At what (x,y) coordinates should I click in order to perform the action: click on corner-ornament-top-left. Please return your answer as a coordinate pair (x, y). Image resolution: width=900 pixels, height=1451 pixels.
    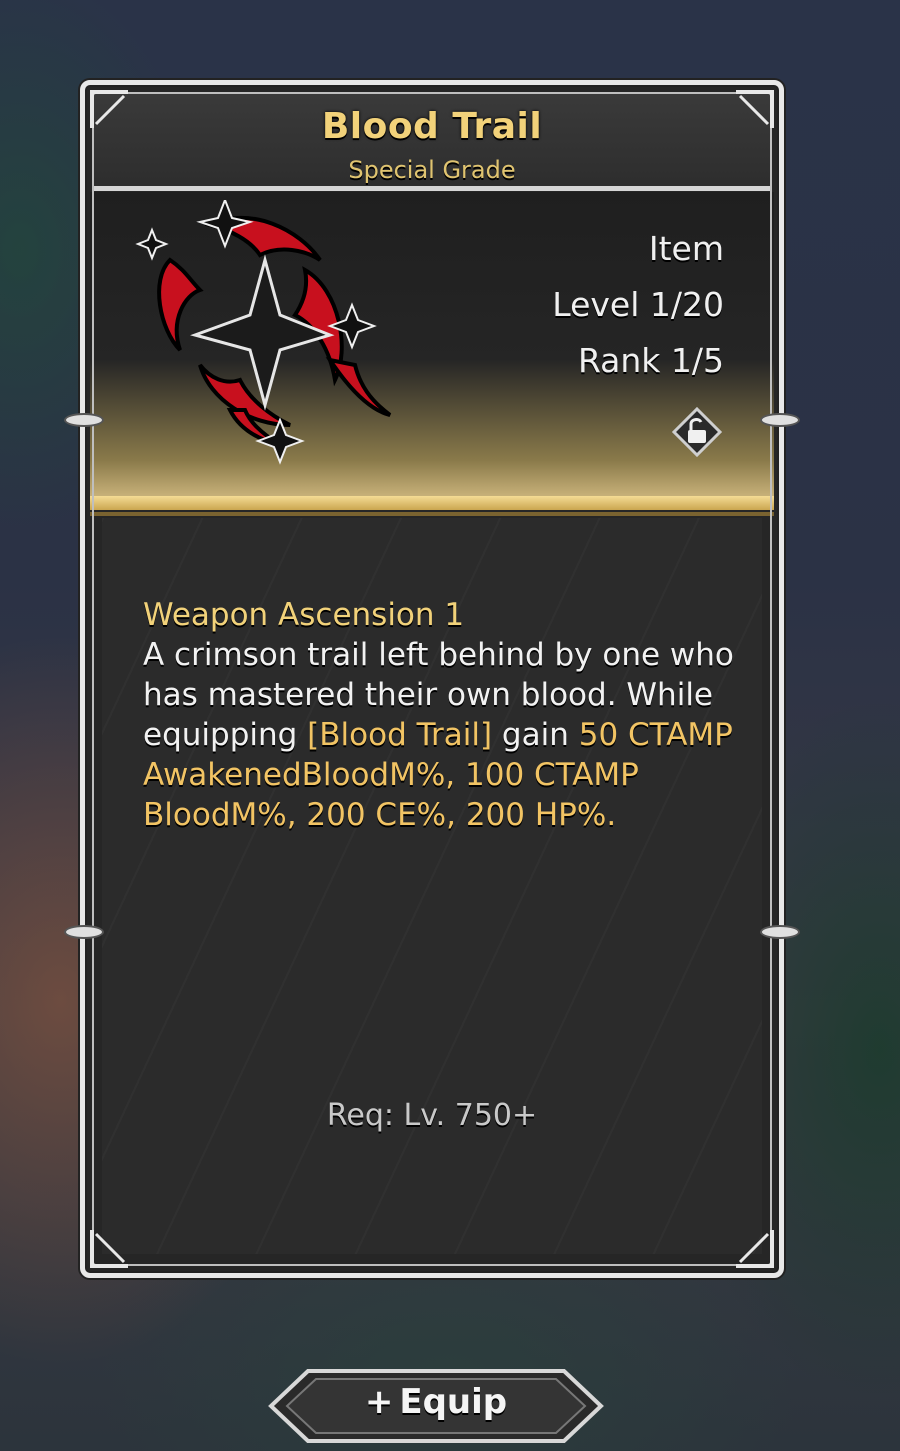
    Looking at the image, I should click on (109, 109).